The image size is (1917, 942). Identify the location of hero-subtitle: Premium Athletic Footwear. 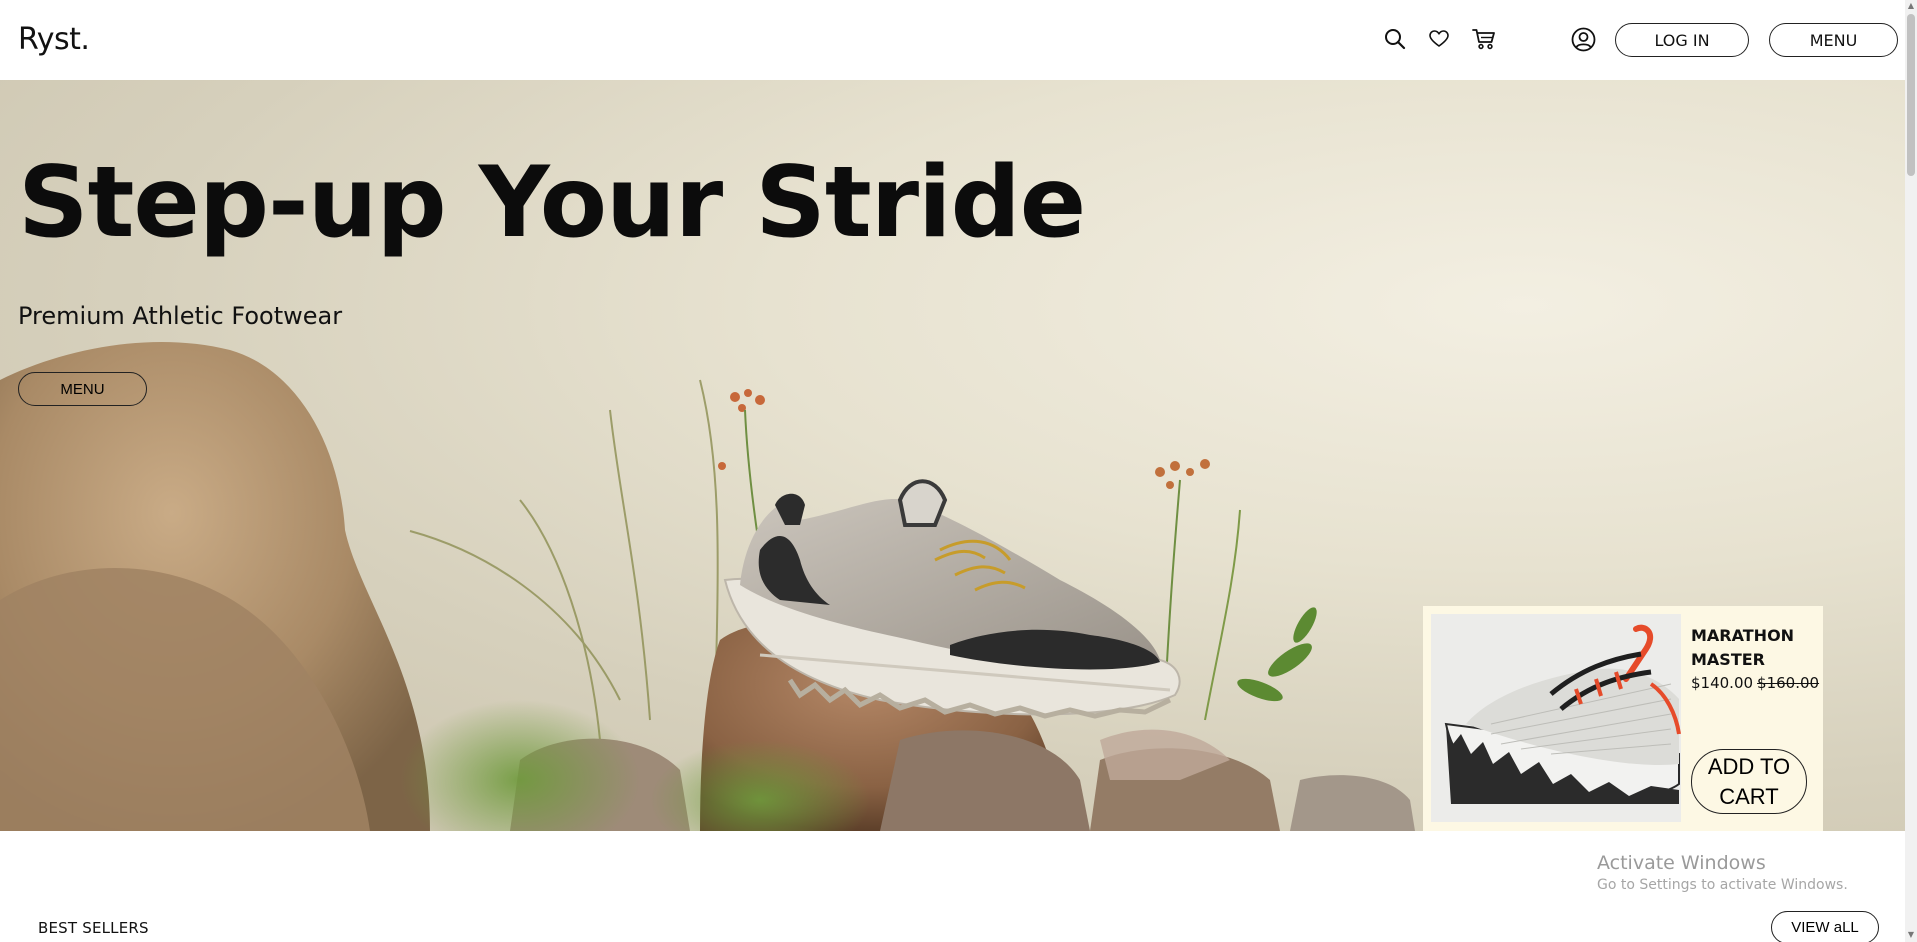
(180, 316).